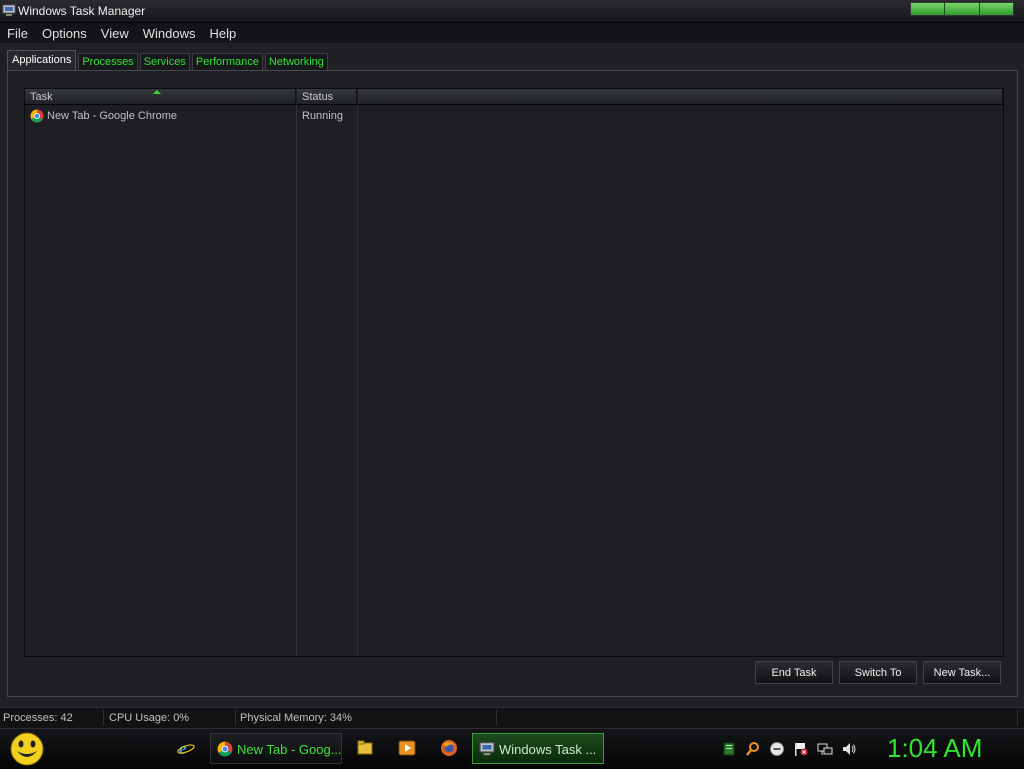  I want to click on tab-processes: Processes, so click(108, 62).